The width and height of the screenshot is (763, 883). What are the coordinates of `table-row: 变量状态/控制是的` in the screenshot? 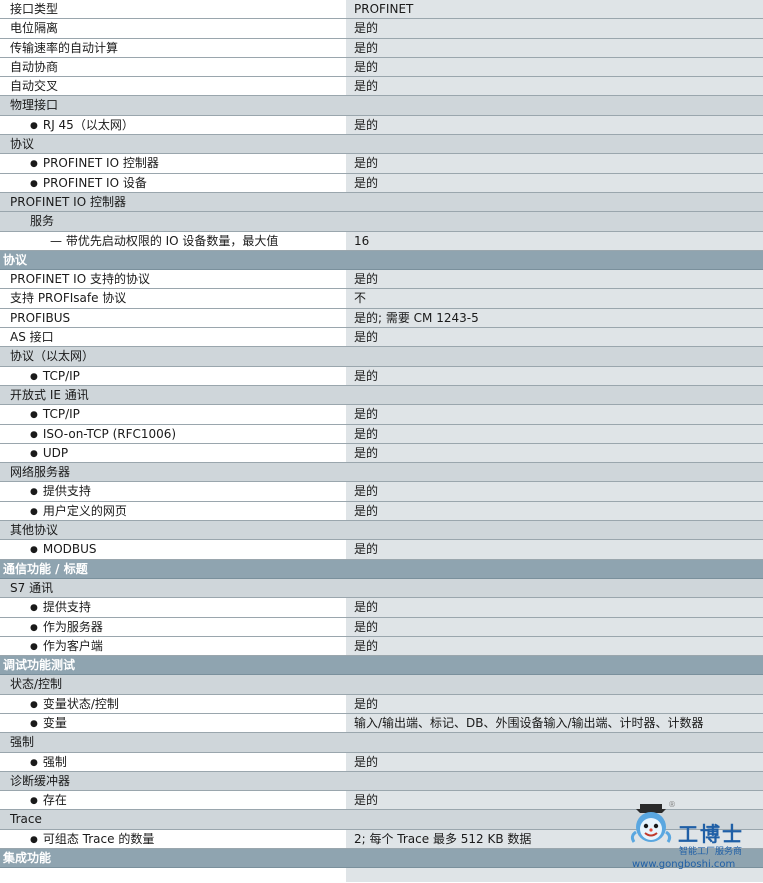 It's located at (381, 704).